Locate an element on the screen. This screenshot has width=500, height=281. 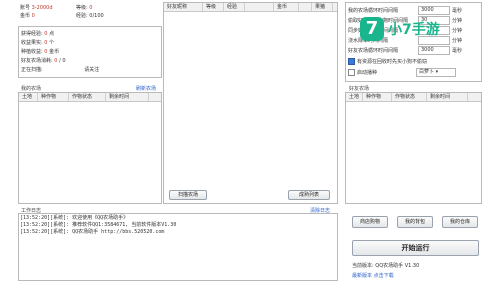
col-nickname: 好友昵称 is located at coordinates (183, 7).